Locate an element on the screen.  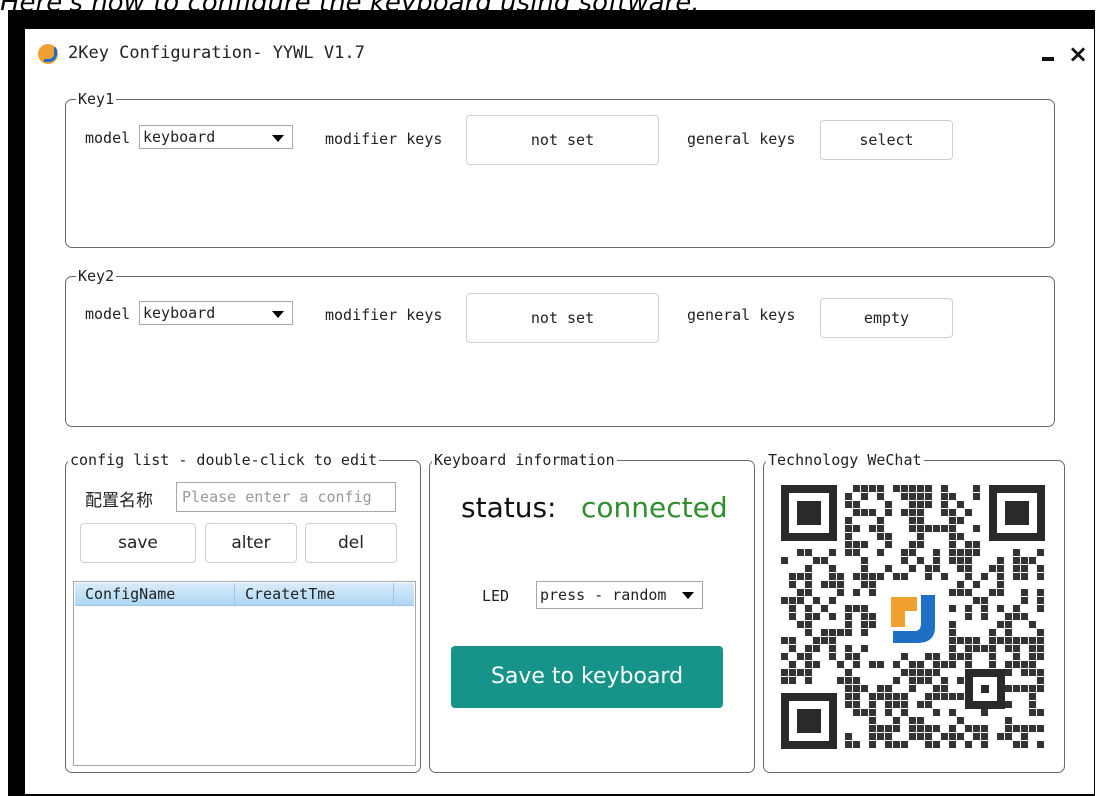
config-table: ConfigName CreatetTme is located at coordinates (244, 673).